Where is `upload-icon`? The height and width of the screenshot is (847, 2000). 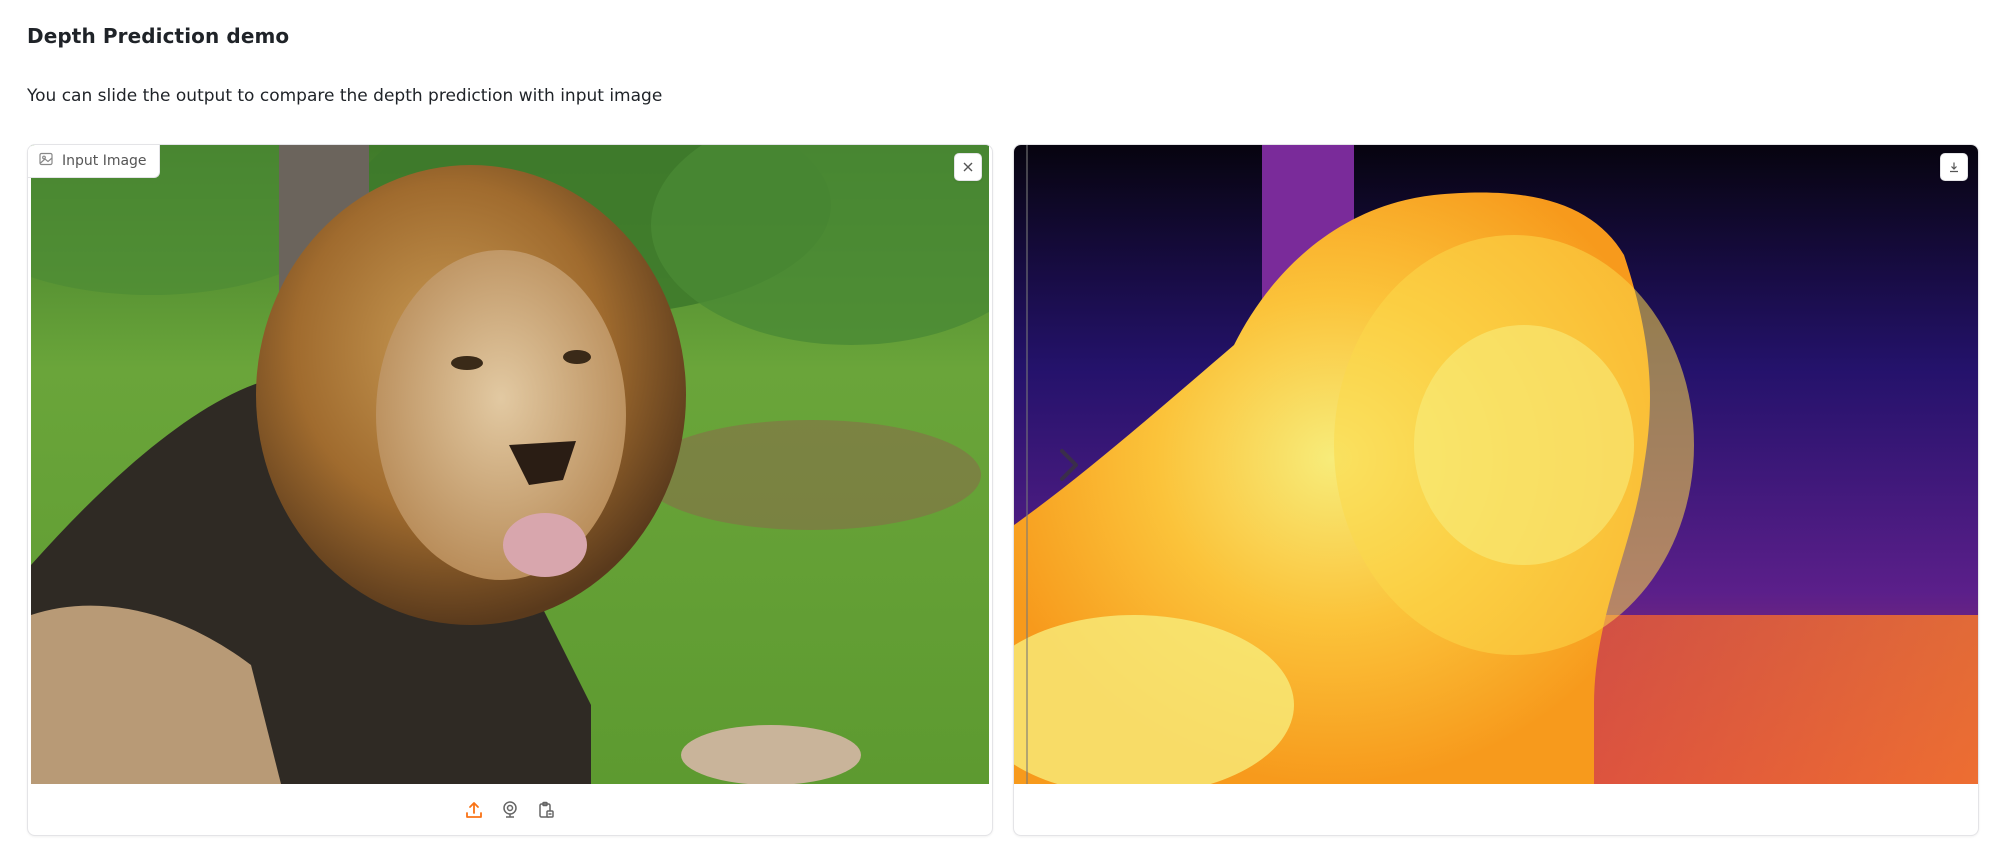
upload-icon is located at coordinates (474, 810).